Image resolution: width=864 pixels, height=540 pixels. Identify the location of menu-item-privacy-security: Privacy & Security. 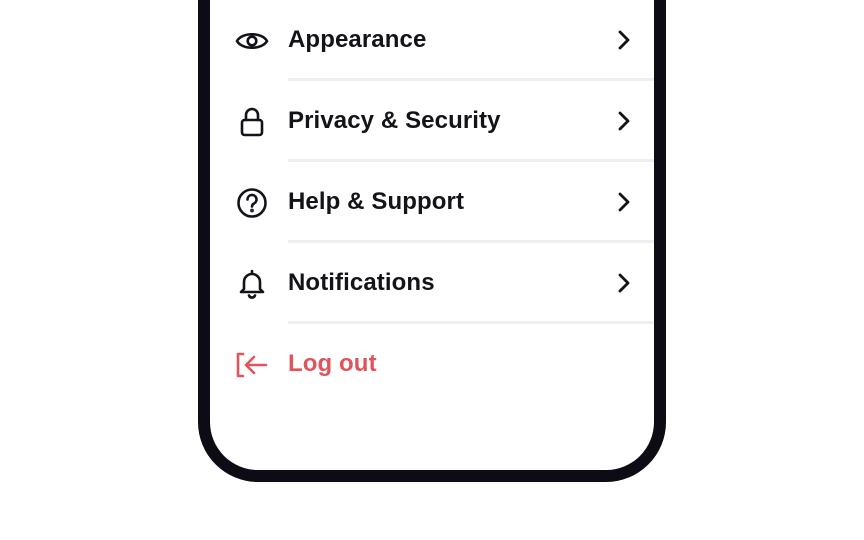
(432, 121).